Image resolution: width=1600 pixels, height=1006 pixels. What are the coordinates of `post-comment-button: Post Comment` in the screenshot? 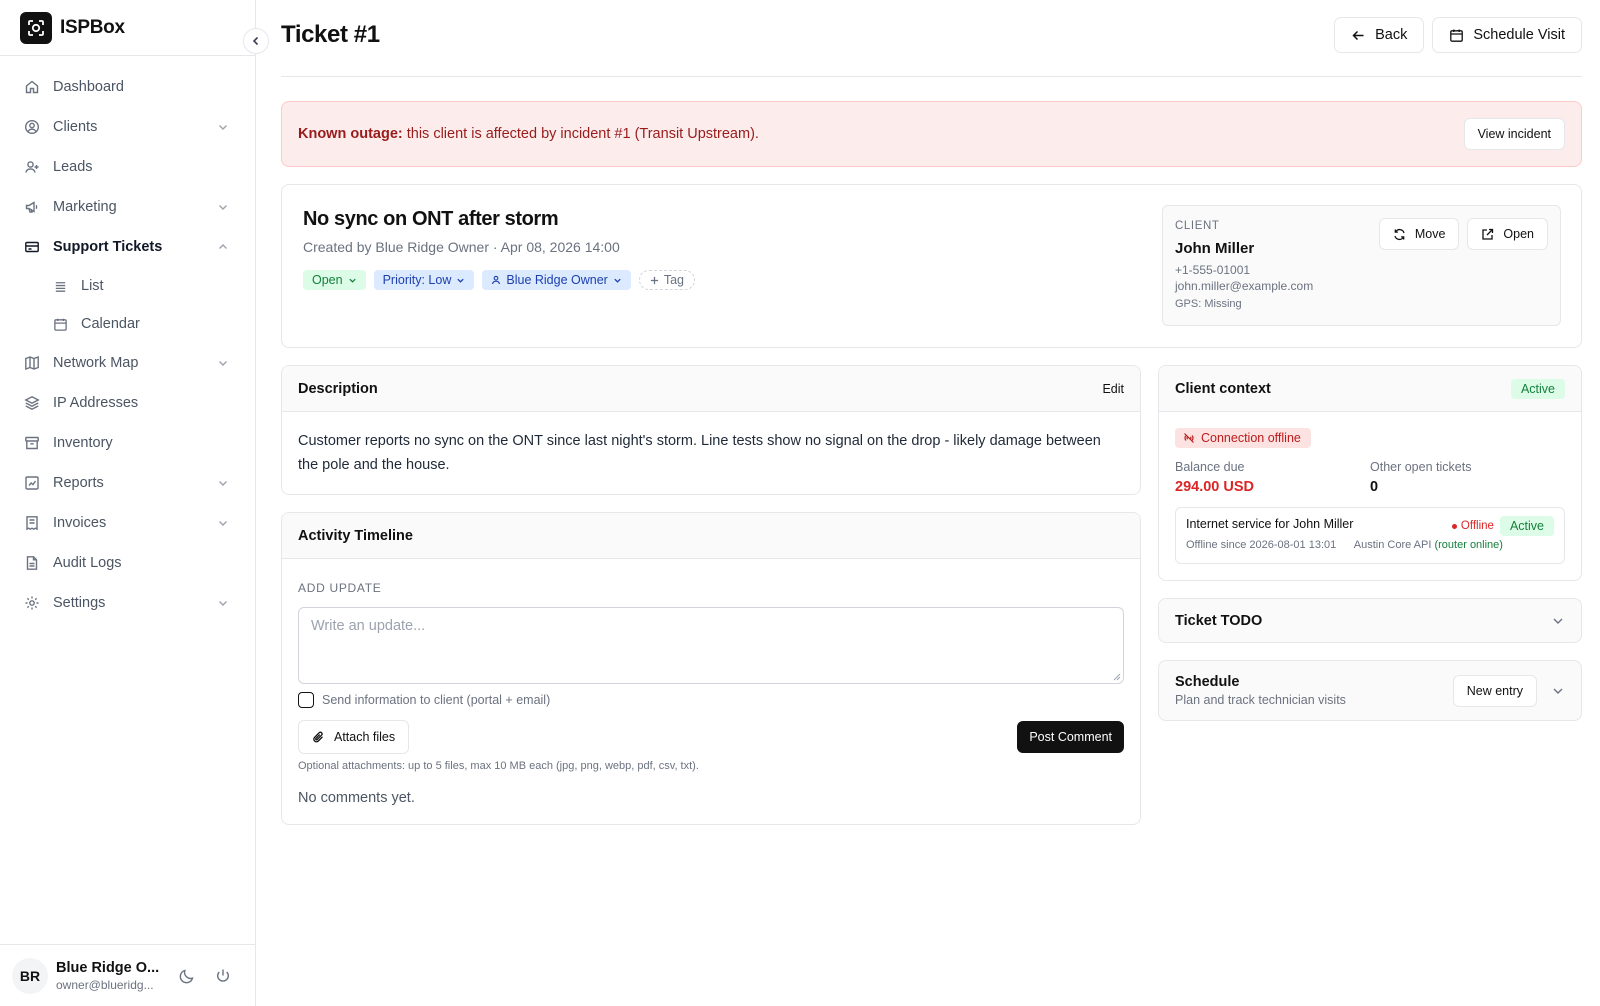 It's located at (1070, 737).